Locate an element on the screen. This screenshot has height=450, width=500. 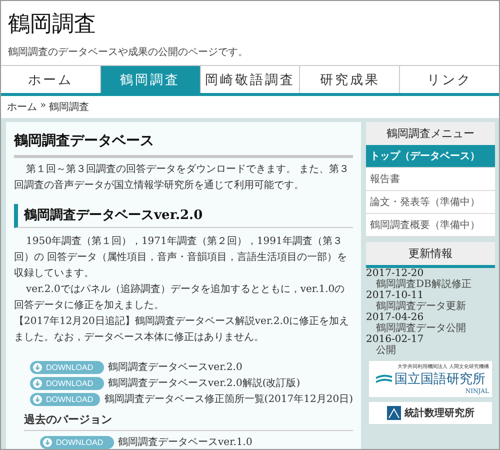
update-date: 2016-02-17 is located at coordinates (395, 339).